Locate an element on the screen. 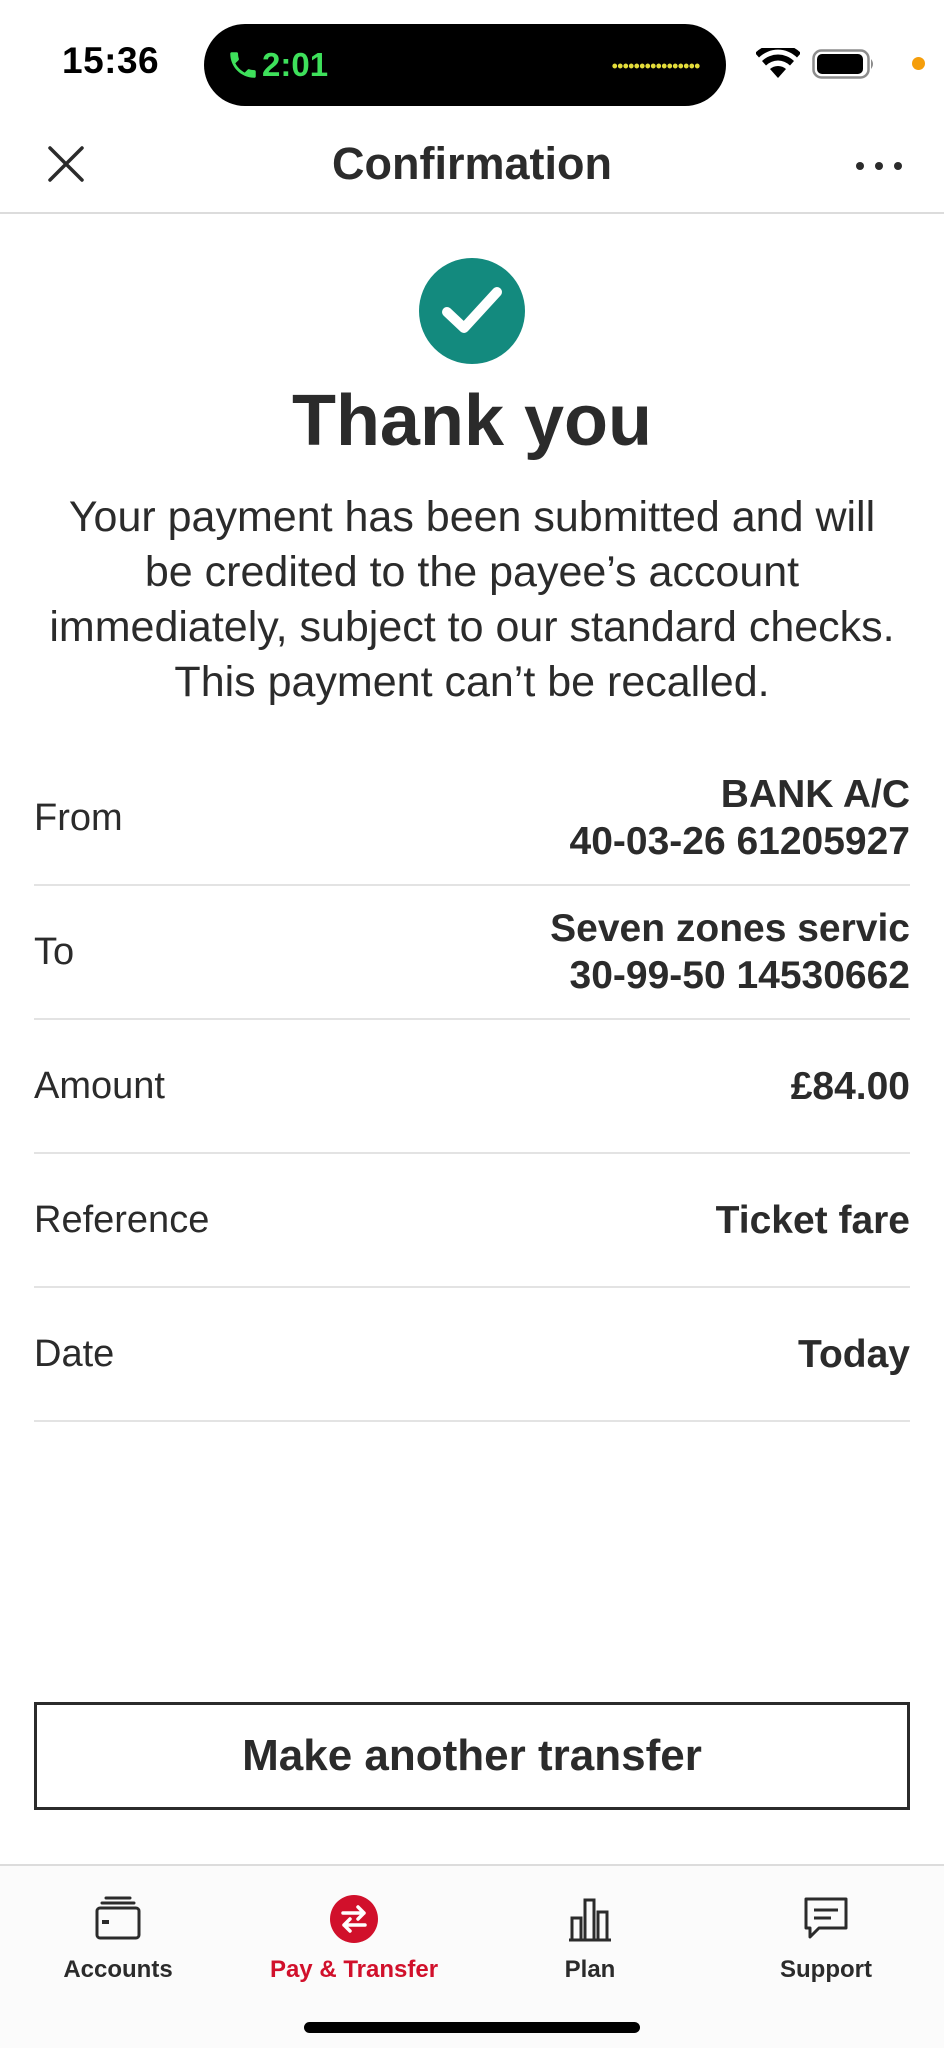  from-account-number: 40-03-26 61205927 is located at coordinates (739, 841).